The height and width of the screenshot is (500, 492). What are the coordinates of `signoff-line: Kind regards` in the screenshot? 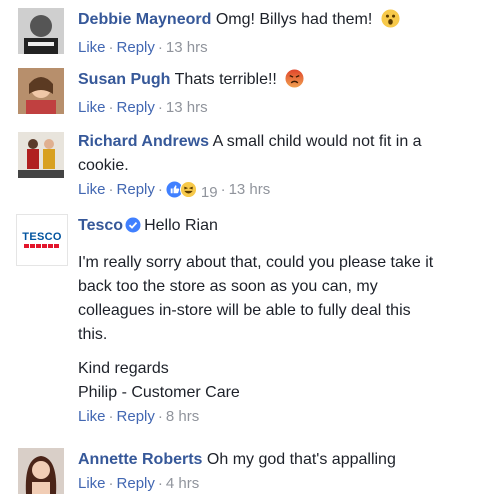 It's located at (123, 368).